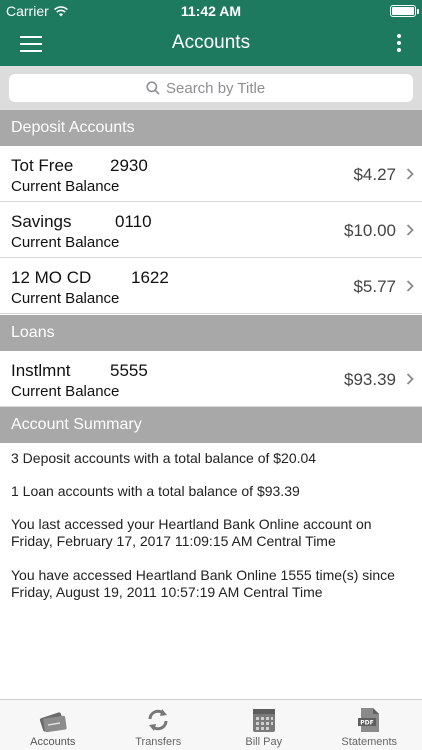  Describe the element at coordinates (129, 370) in the screenshot. I see `account-number: 5555` at that location.